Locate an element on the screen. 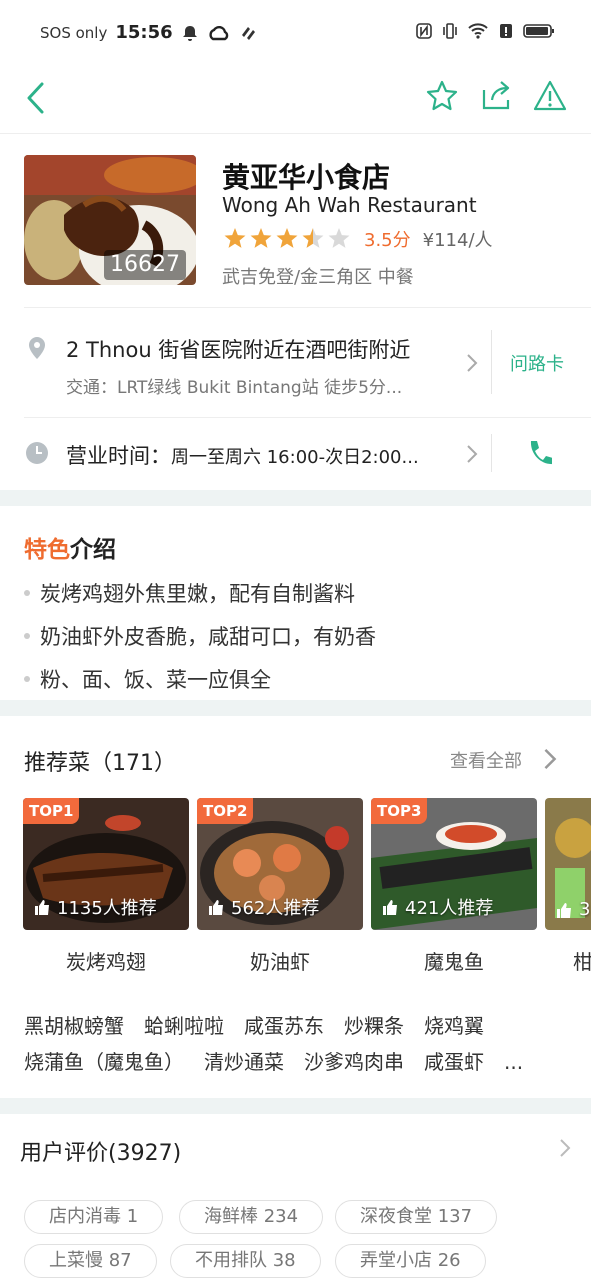  feature-text: 奶油虾外皮香脆，咸甜可口，有奶香 is located at coordinates (208, 637).